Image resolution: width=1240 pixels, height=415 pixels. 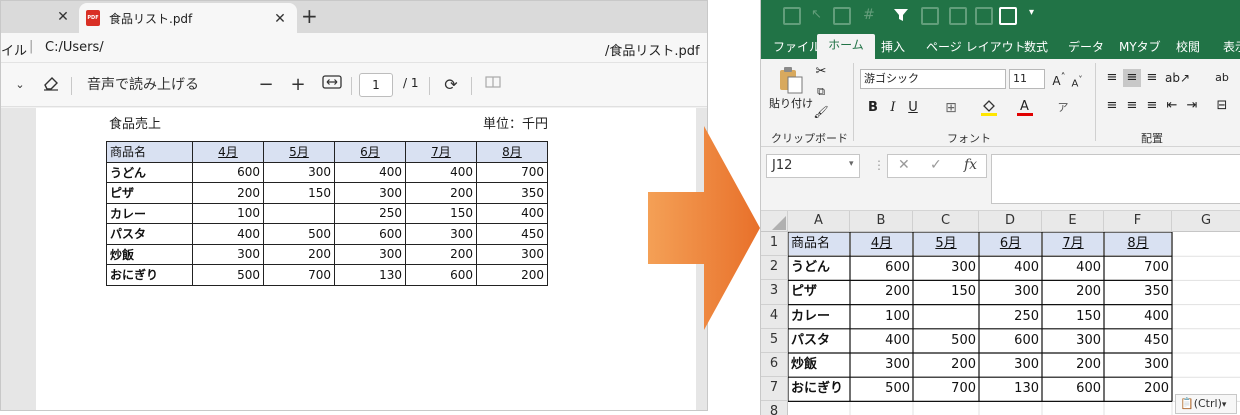 What do you see at coordinates (774, 244) in the screenshot?
I see `row-header: 1` at bounding box center [774, 244].